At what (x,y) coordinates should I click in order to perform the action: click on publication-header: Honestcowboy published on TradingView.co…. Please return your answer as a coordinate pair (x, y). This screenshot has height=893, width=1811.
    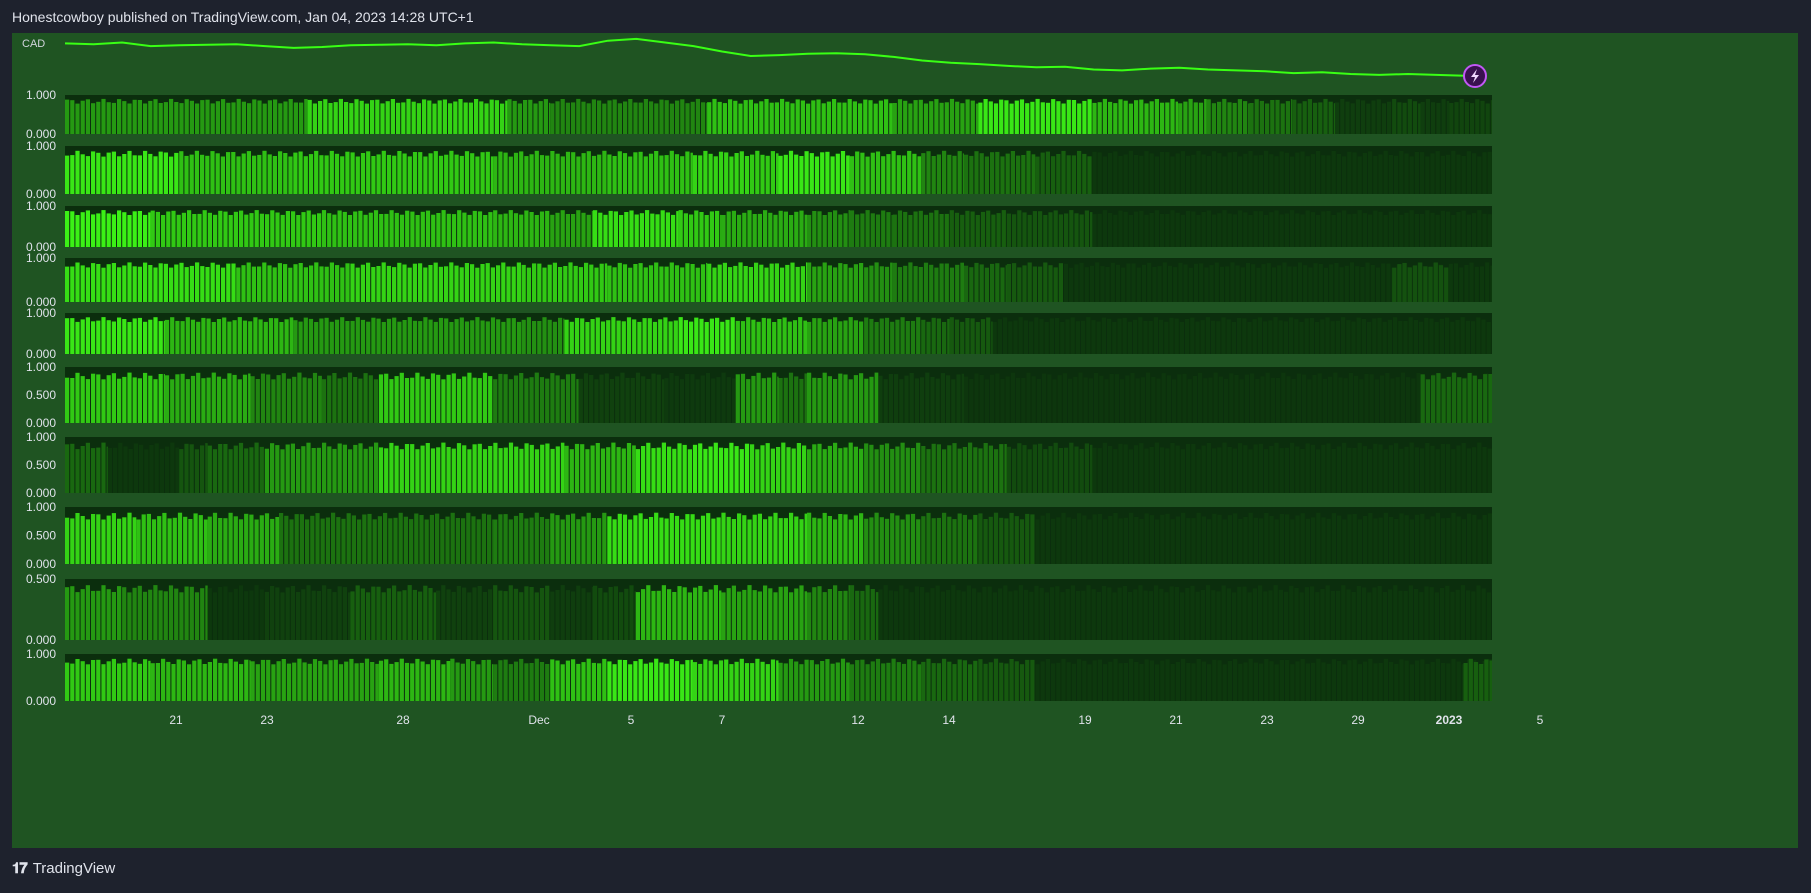
    Looking at the image, I should click on (243, 17).